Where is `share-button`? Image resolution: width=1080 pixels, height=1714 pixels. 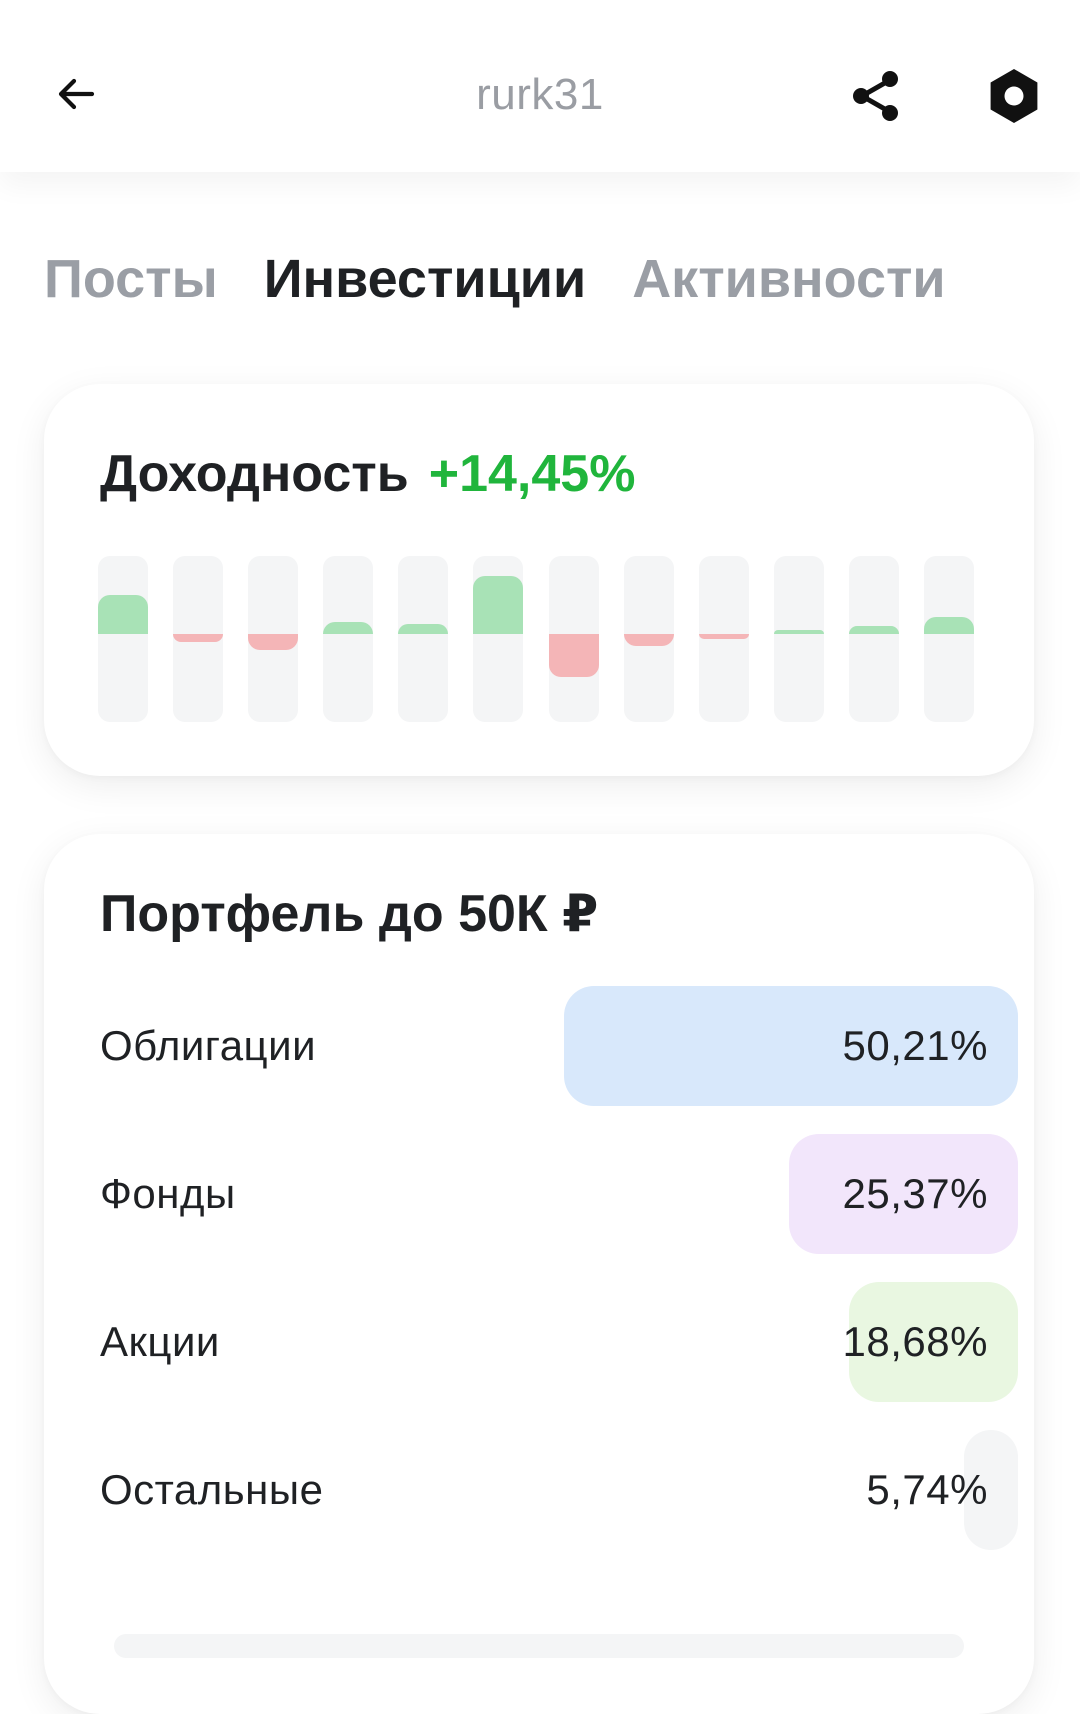
share-button is located at coordinates (878, 96).